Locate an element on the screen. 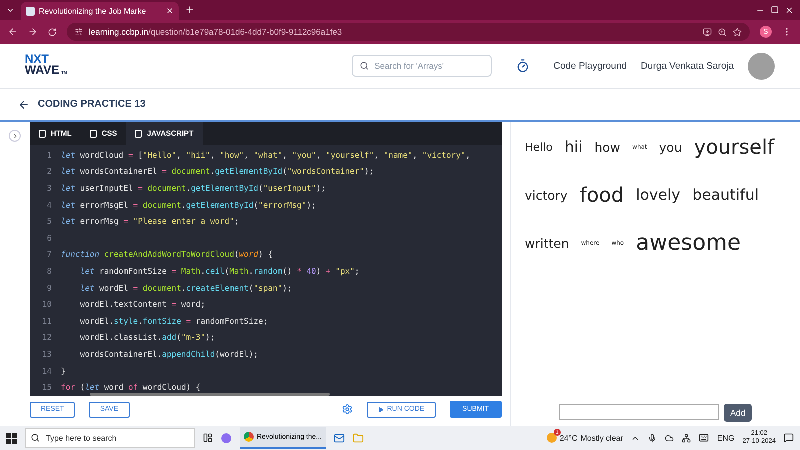 This screenshot has height=450, width=800. line-number: 2 is located at coordinates (49, 171).